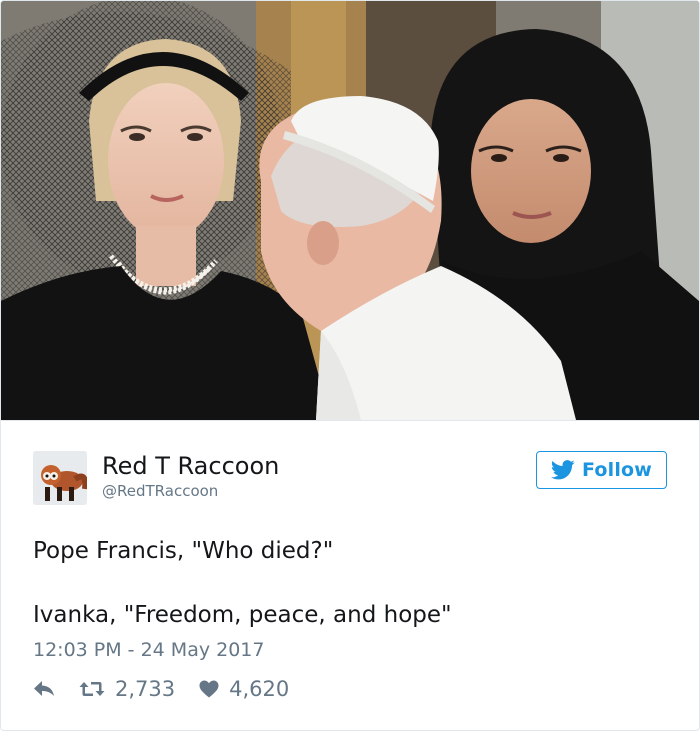 This screenshot has height=731, width=700. I want to click on red-panda-avatar-icon, so click(60, 478).